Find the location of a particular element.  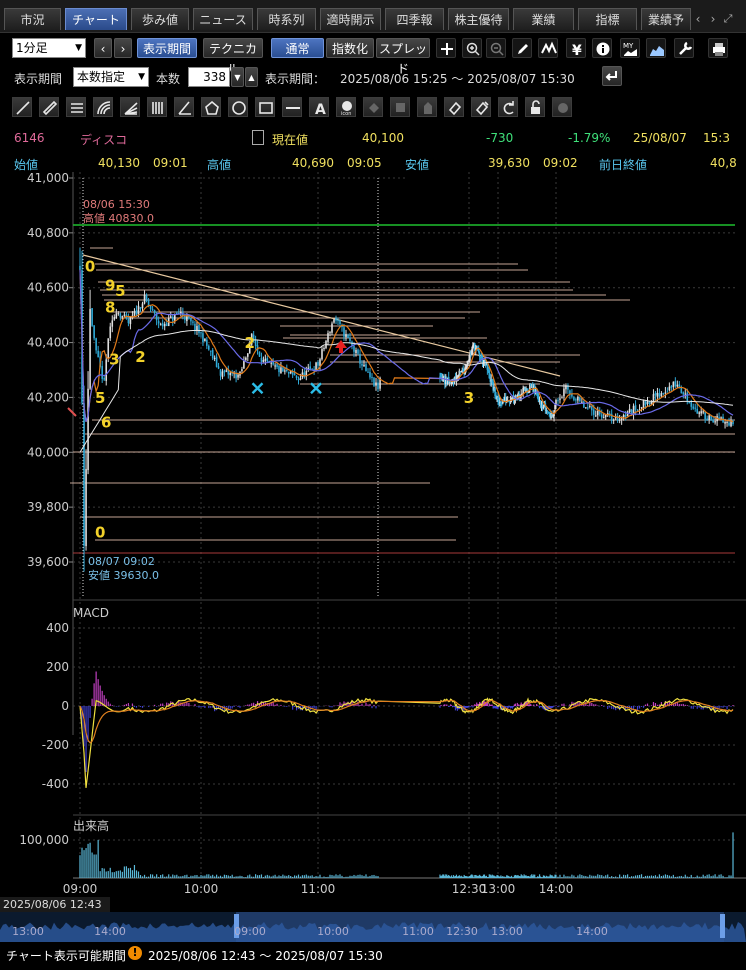

tab-1: チャート is located at coordinates (96, 19).